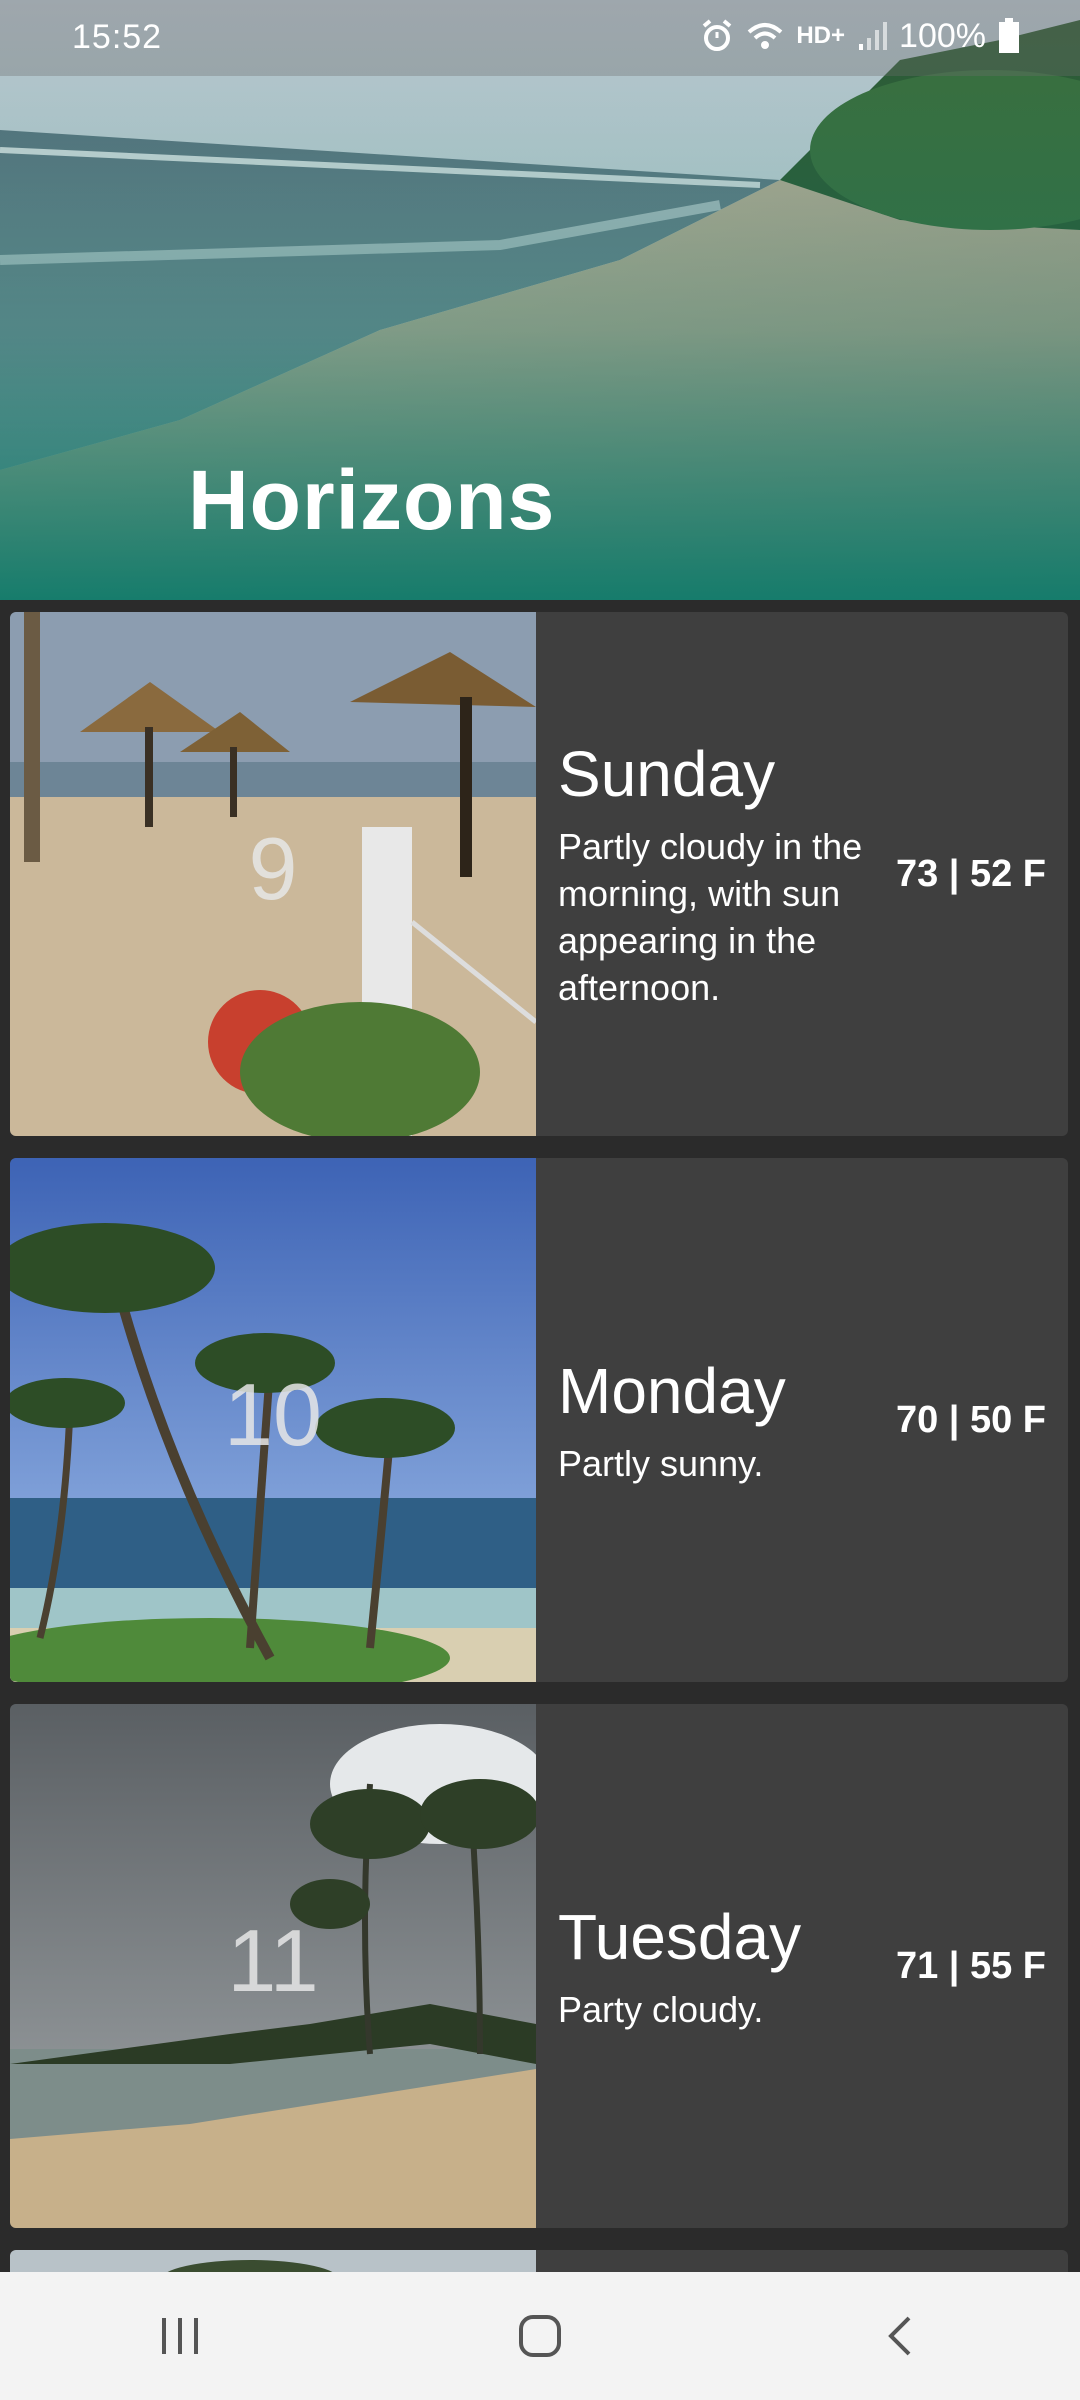 This screenshot has width=1080, height=2400. I want to click on recent-apps-icon, so click(180, 2336).